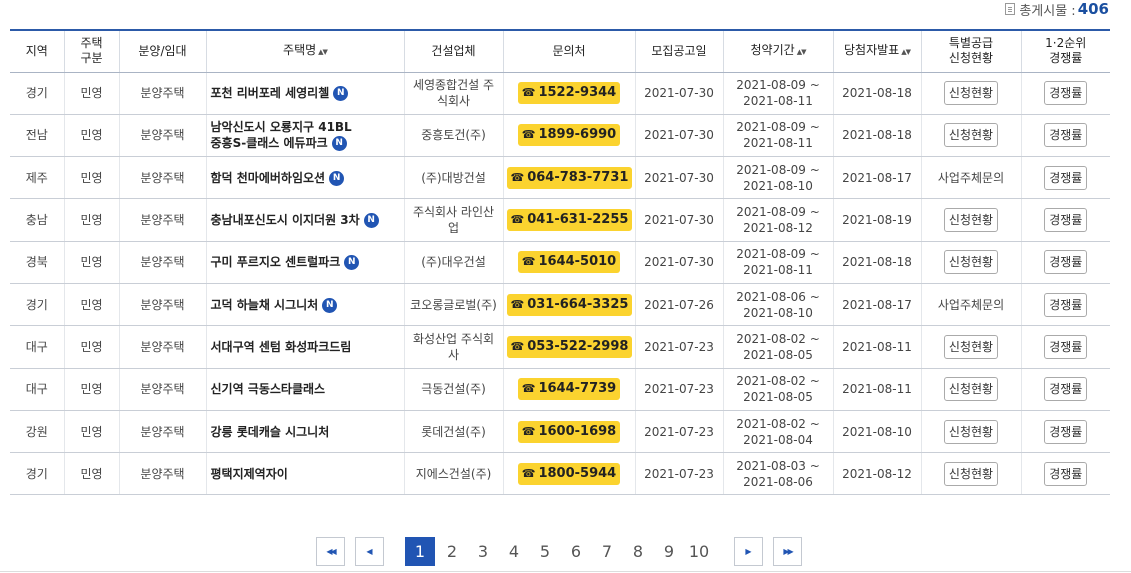  What do you see at coordinates (268, 178) in the screenshot?
I see `housing-name-link: 함덕 천마에버하임오션` at bounding box center [268, 178].